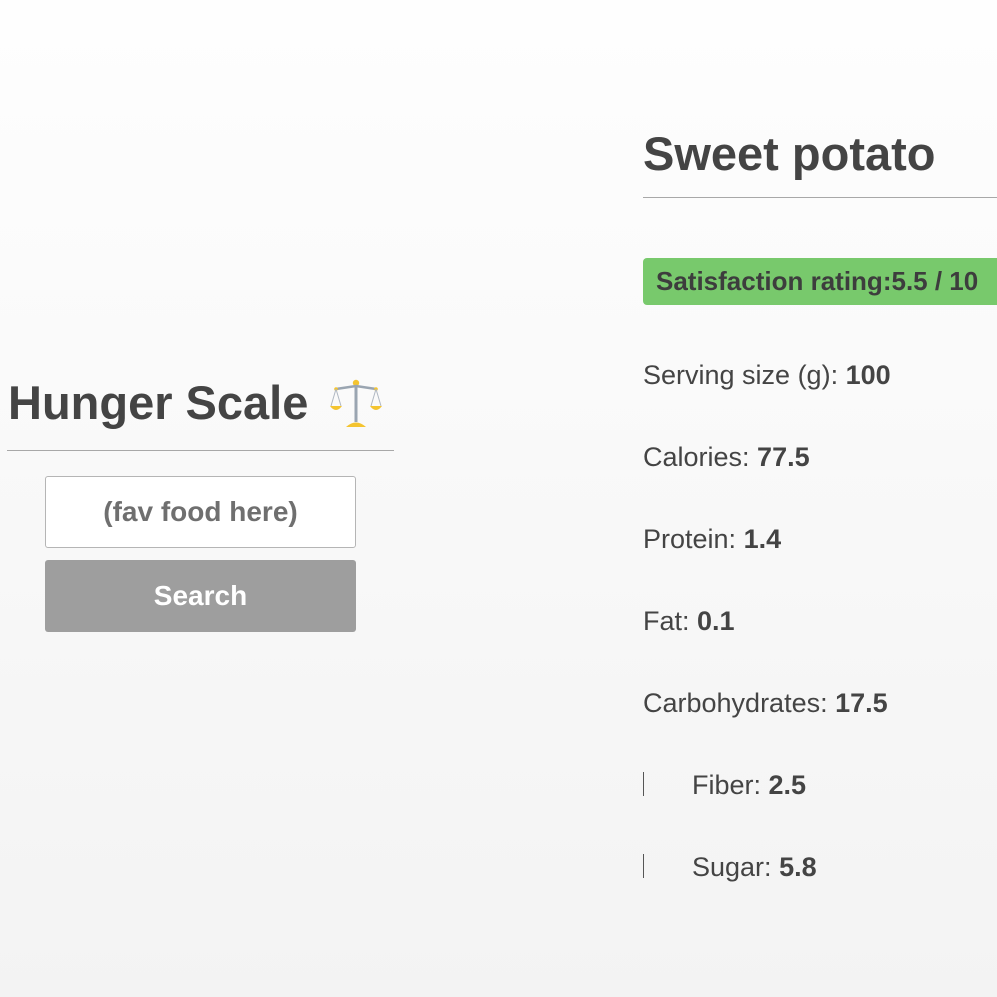 The image size is (997, 997). I want to click on app-title-text: Hunger Scale, so click(158, 402).